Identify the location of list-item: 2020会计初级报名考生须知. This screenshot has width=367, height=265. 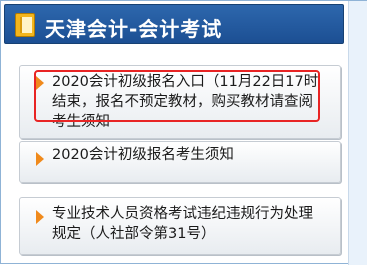
(180, 162).